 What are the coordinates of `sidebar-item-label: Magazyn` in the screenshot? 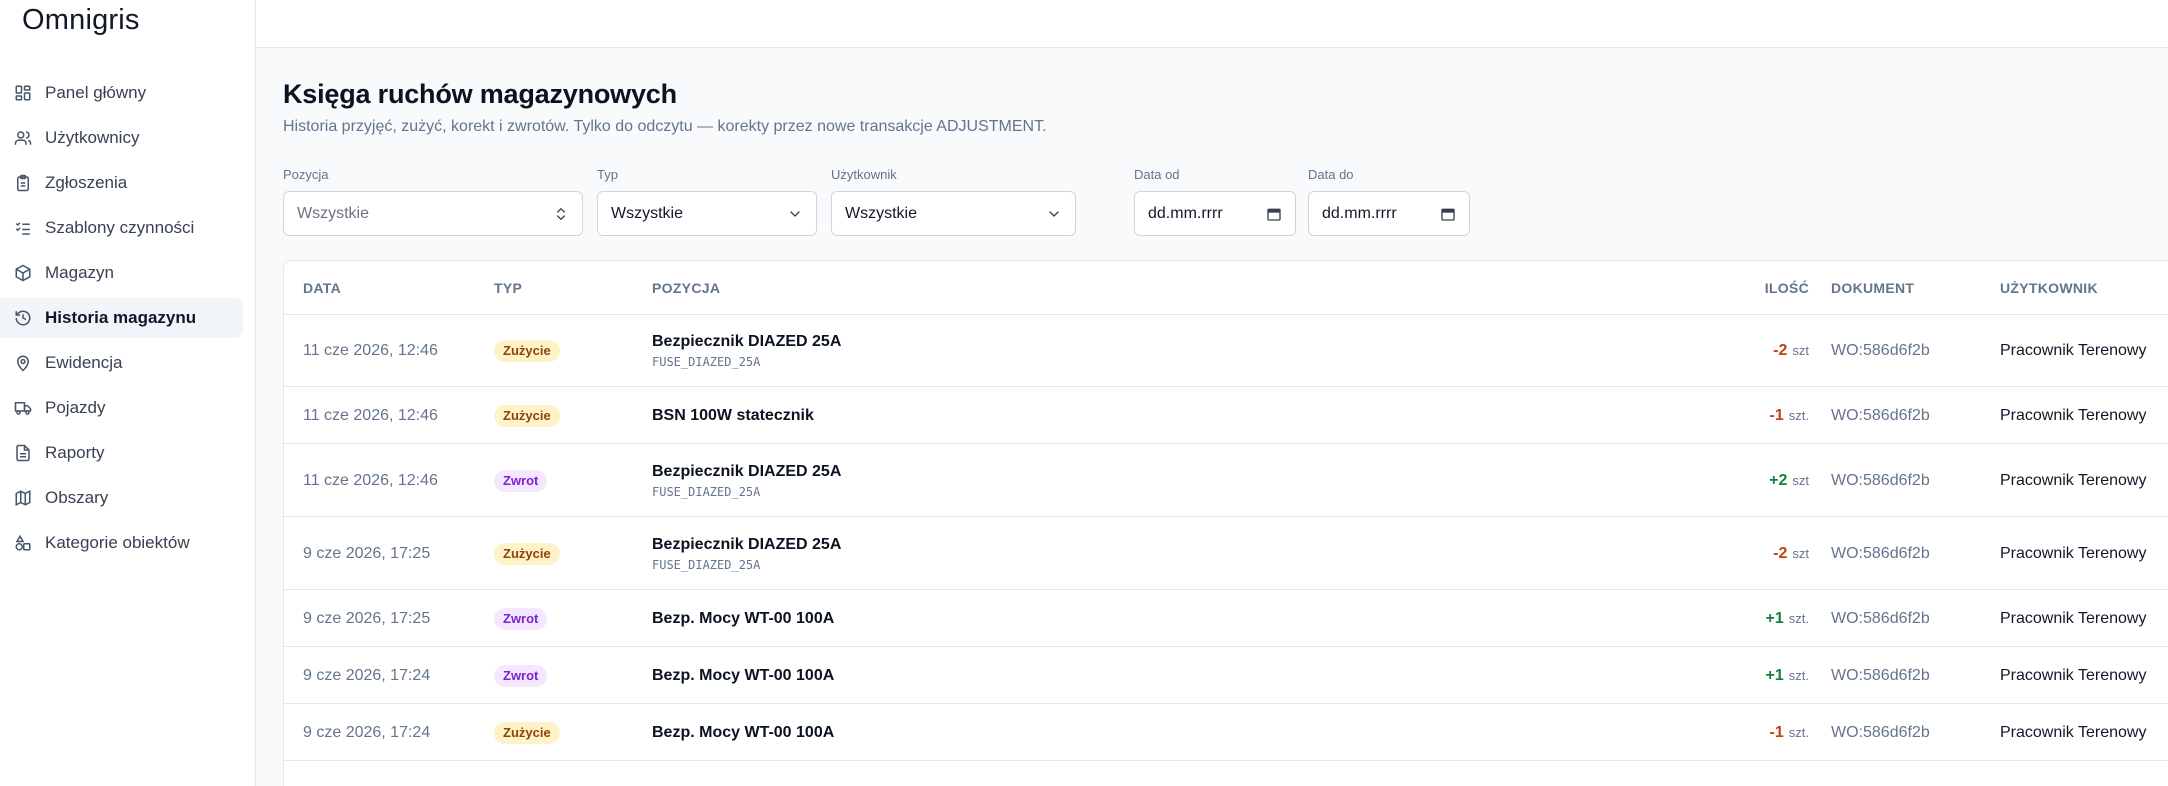 It's located at (79, 272).